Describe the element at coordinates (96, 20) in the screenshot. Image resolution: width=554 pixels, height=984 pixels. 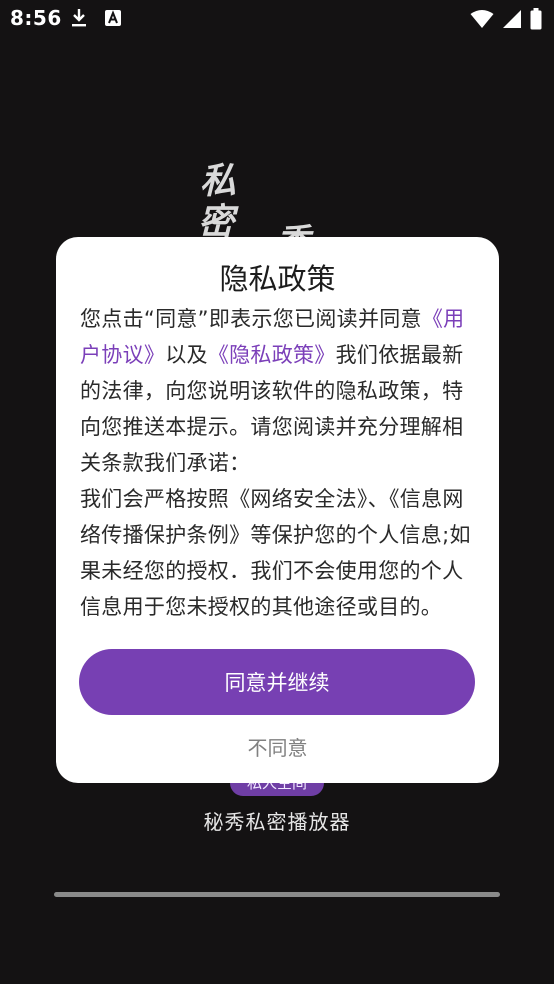
I see `status-left-icons` at that location.